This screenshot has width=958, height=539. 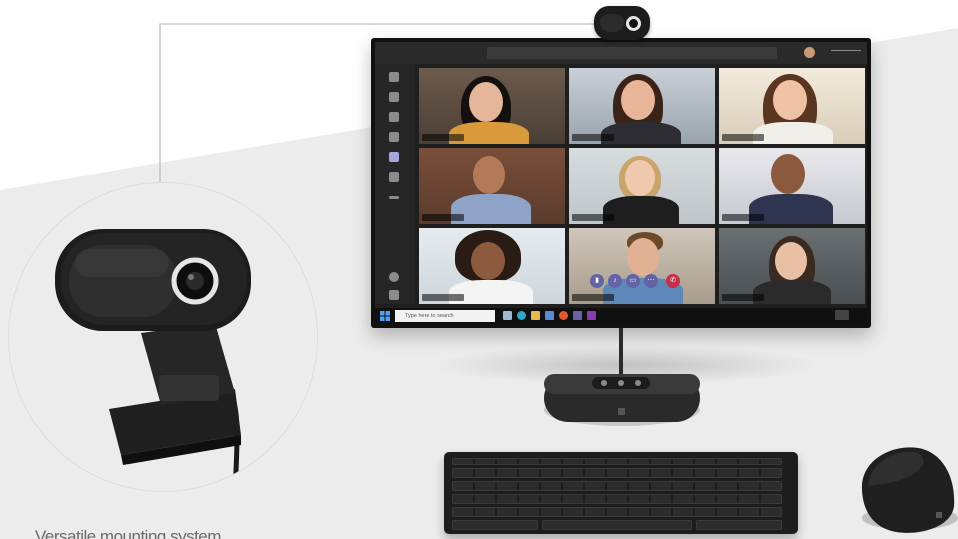 I want to click on taskbar-search-input: Type here to search, so click(x=445, y=316).